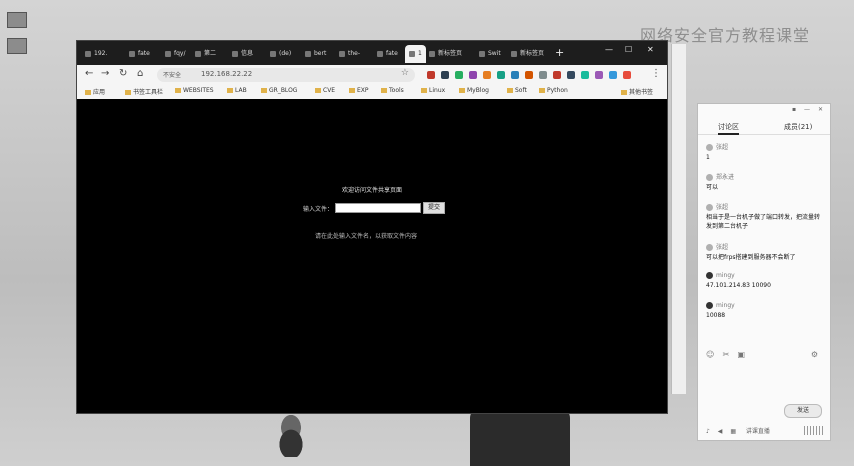  What do you see at coordinates (172, 75) in the screenshot?
I see `not-secure-label: 不安全` at bounding box center [172, 75].